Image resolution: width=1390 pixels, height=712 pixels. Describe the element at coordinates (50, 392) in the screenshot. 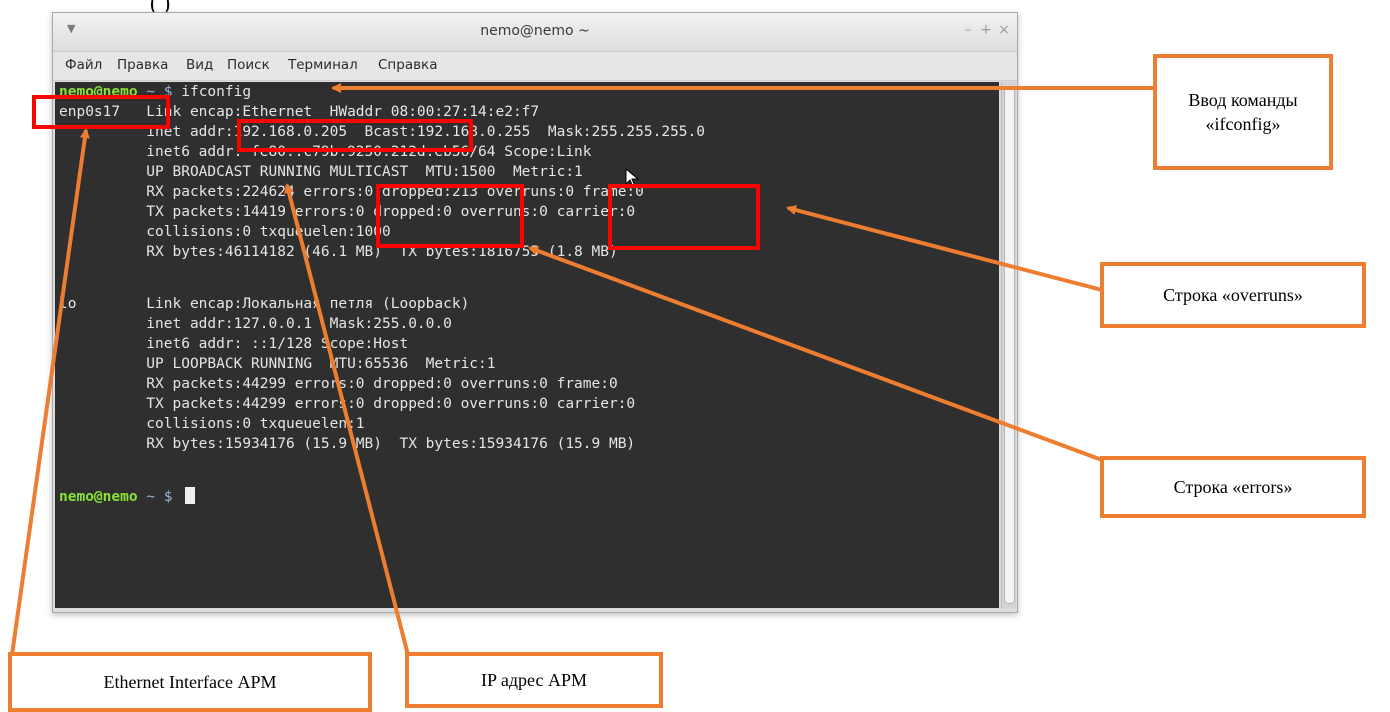

I see `arrow-ethernet` at that location.